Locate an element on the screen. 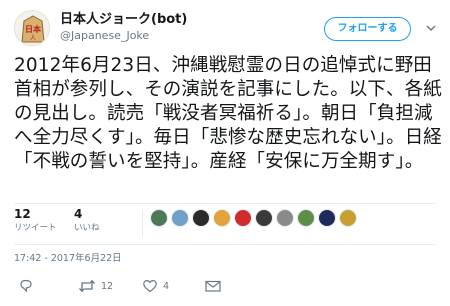  user-handle: @Japanese_Joke is located at coordinates (123, 35).